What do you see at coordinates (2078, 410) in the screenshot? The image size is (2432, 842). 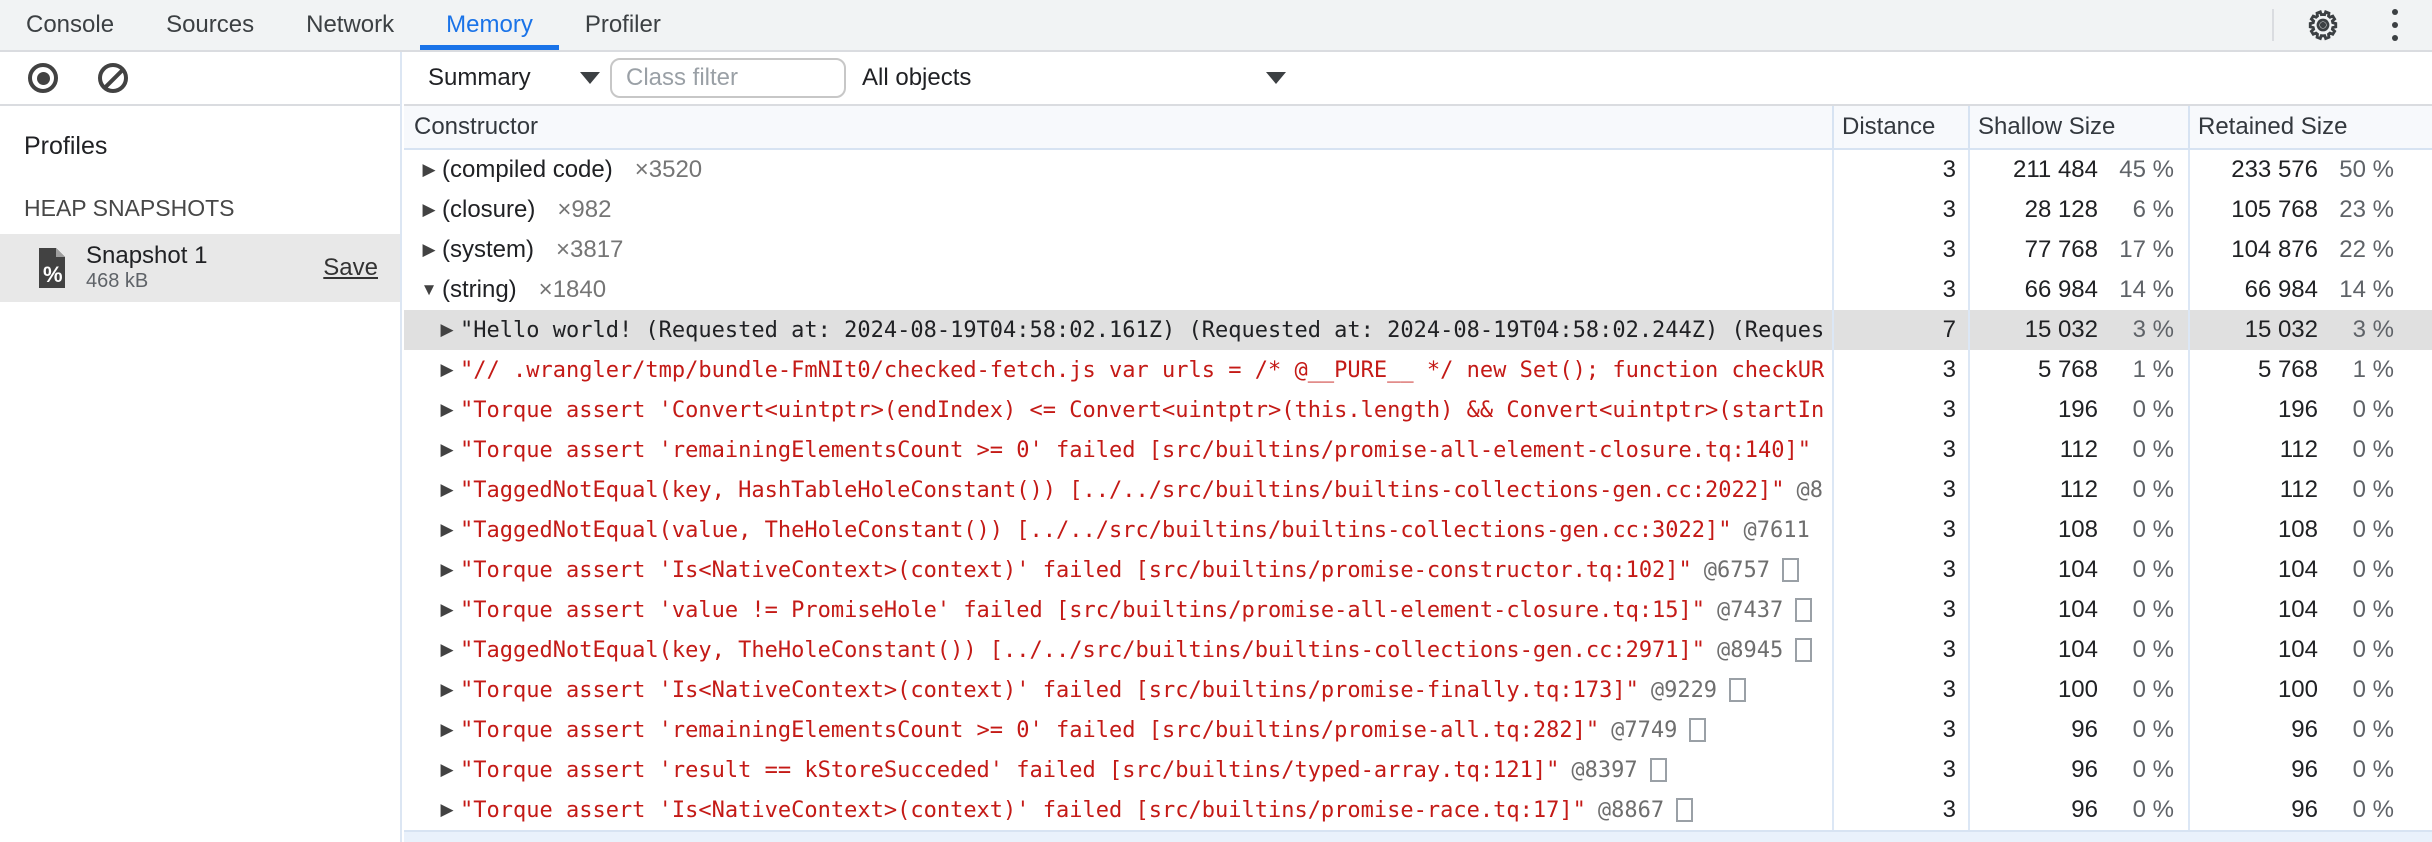 I see `shallow-size-cell: 196 0 %` at bounding box center [2078, 410].